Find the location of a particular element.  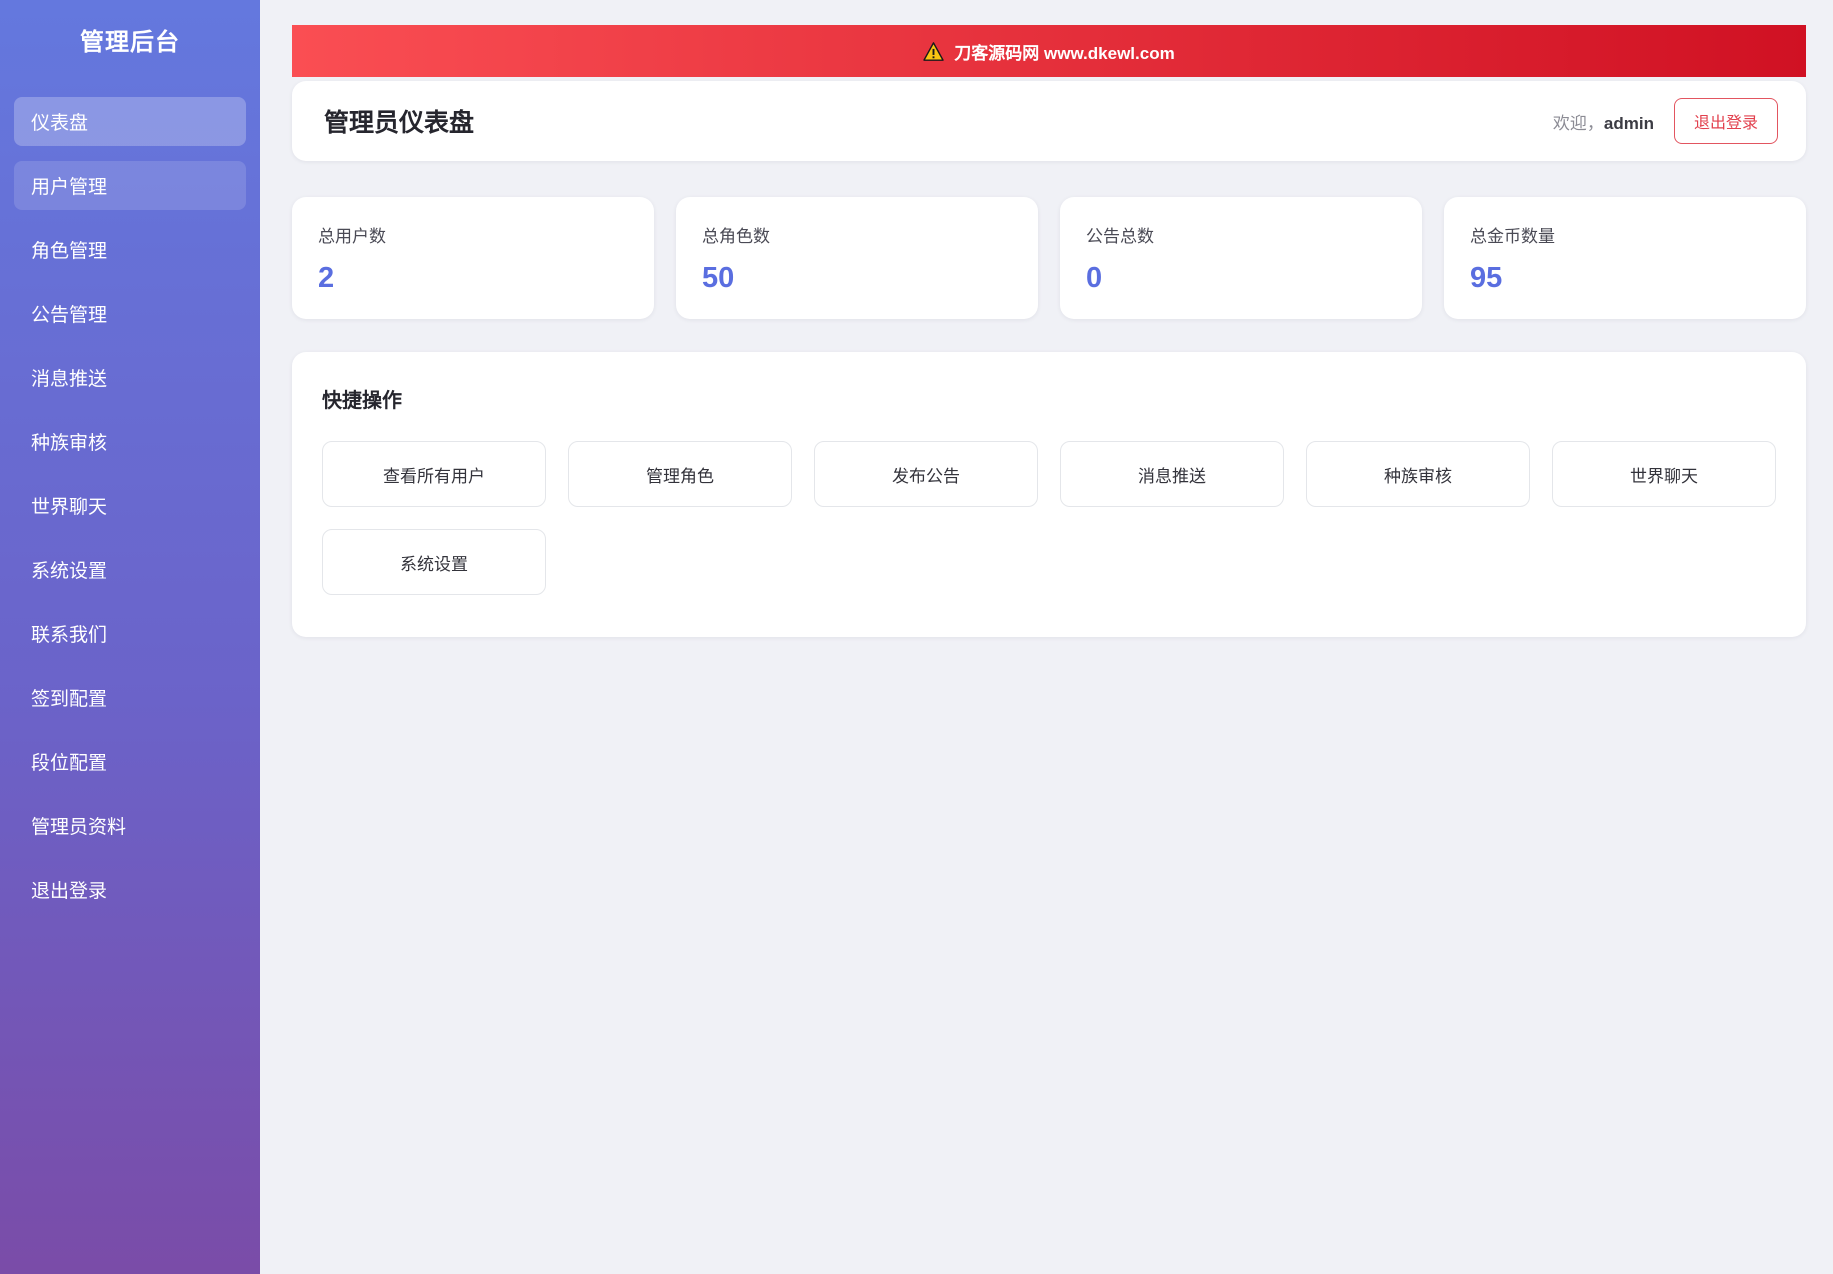

stat-card: 公告总数 0 is located at coordinates (1241, 258).